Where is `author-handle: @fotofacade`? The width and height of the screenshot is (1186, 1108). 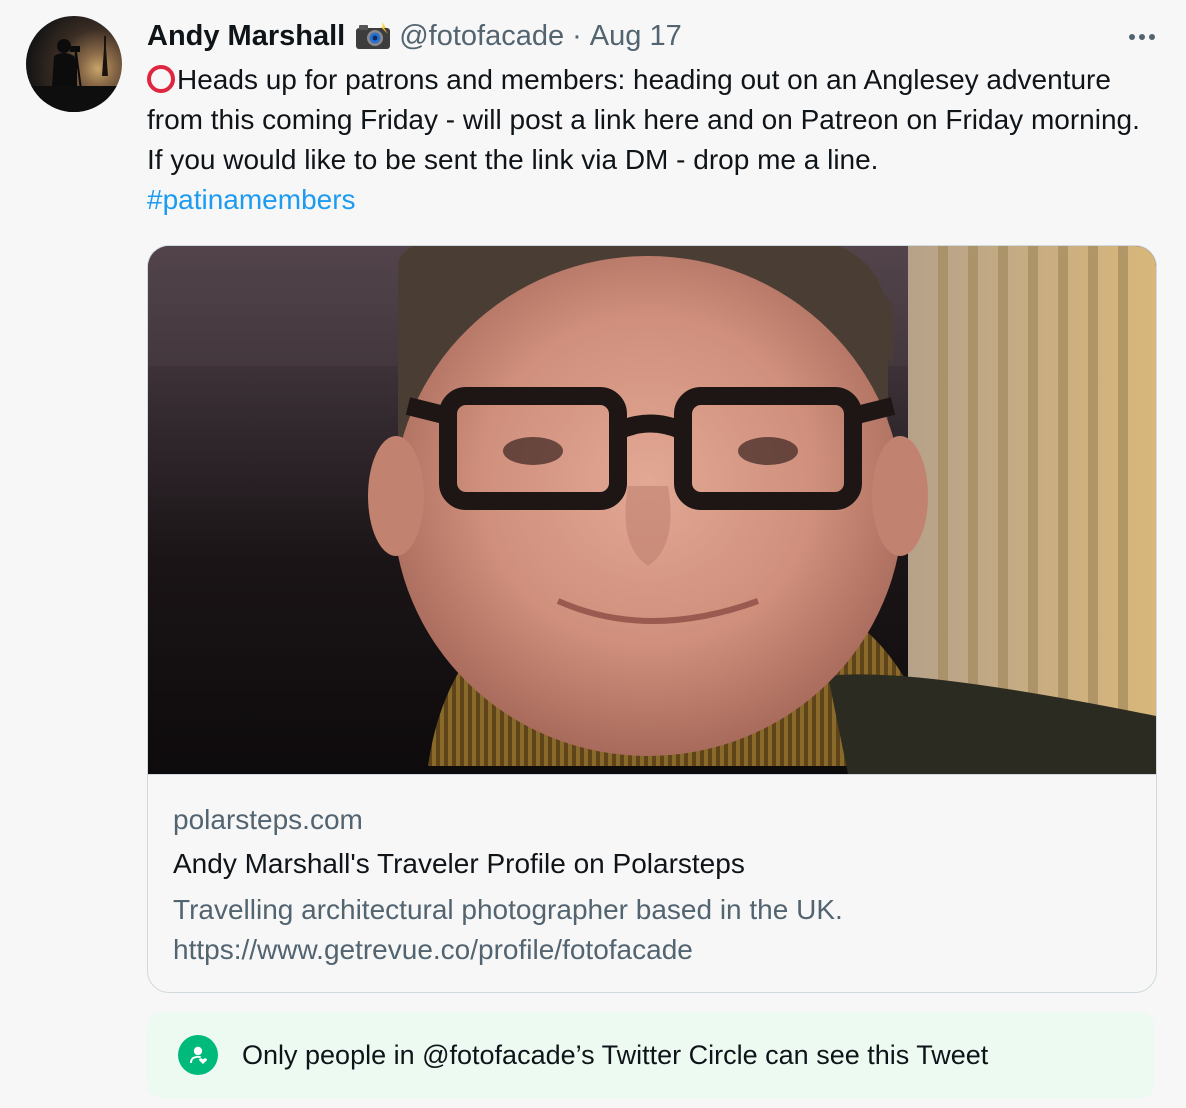
author-handle: @fotofacade is located at coordinates (481, 36).